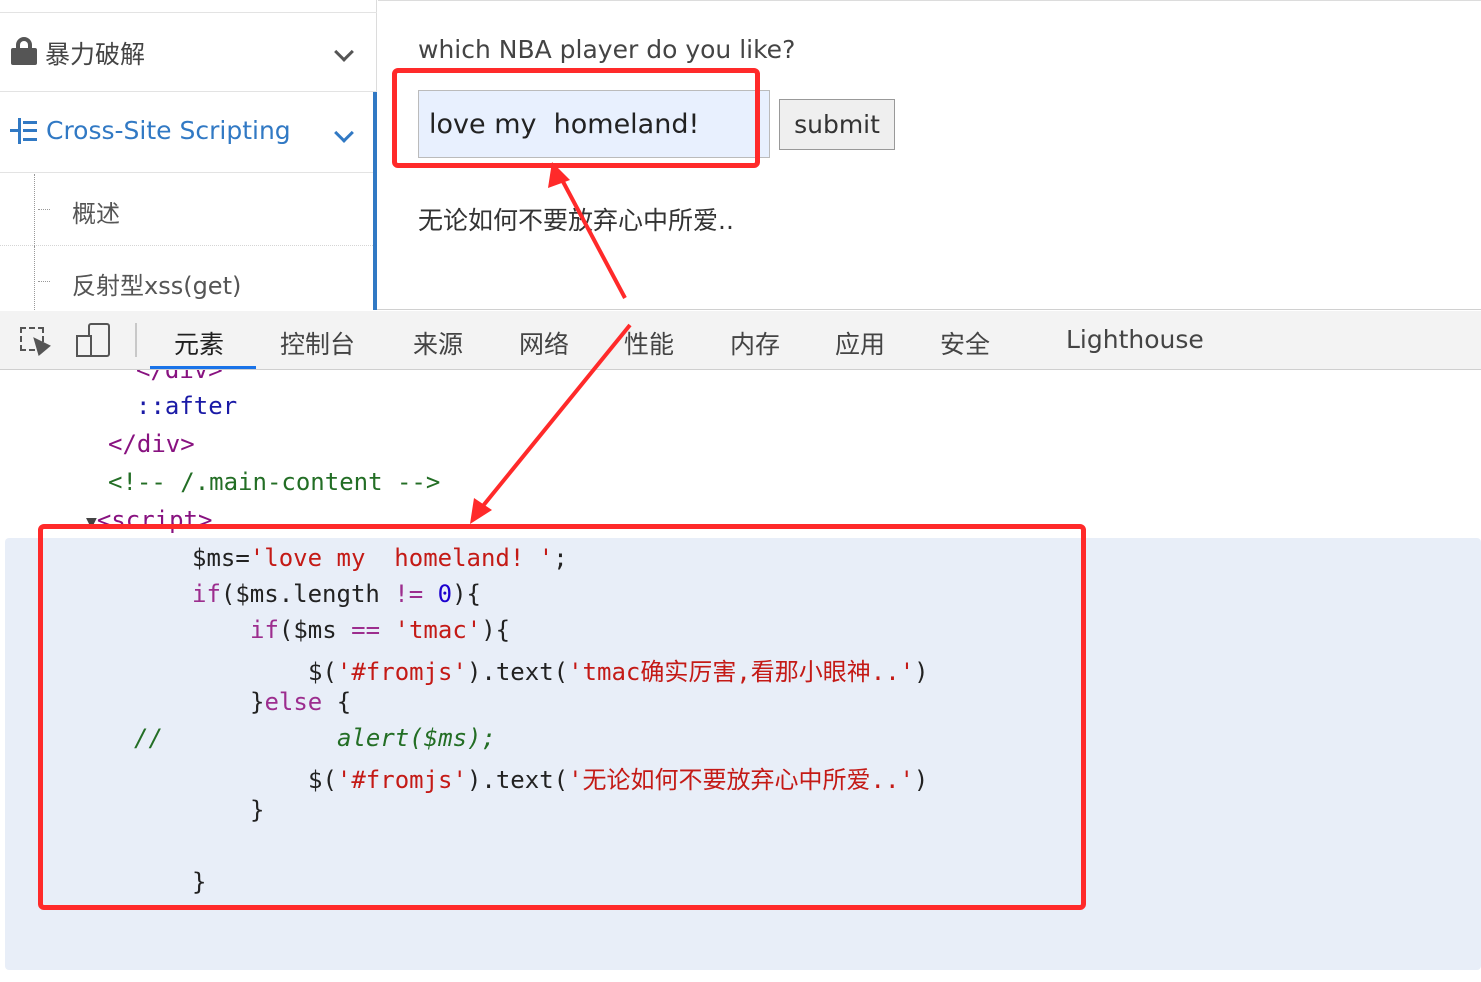 This screenshot has height=982, width=1481. I want to click on dom-node-after-pseudo: ::after, so click(186, 406).